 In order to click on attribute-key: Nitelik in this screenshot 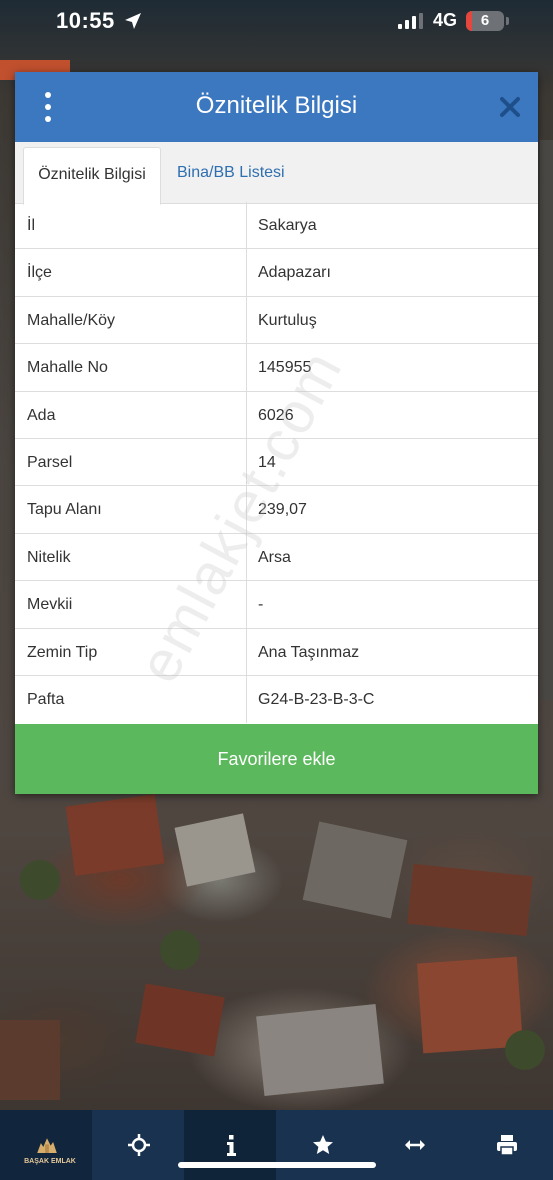, I will do `click(49, 557)`.